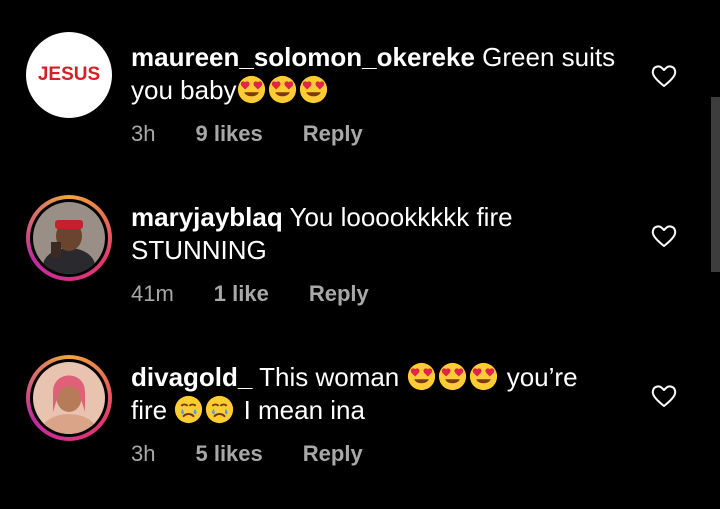 The height and width of the screenshot is (509, 720). What do you see at coordinates (329, 377) in the screenshot?
I see `comment-body: This woman` at bounding box center [329, 377].